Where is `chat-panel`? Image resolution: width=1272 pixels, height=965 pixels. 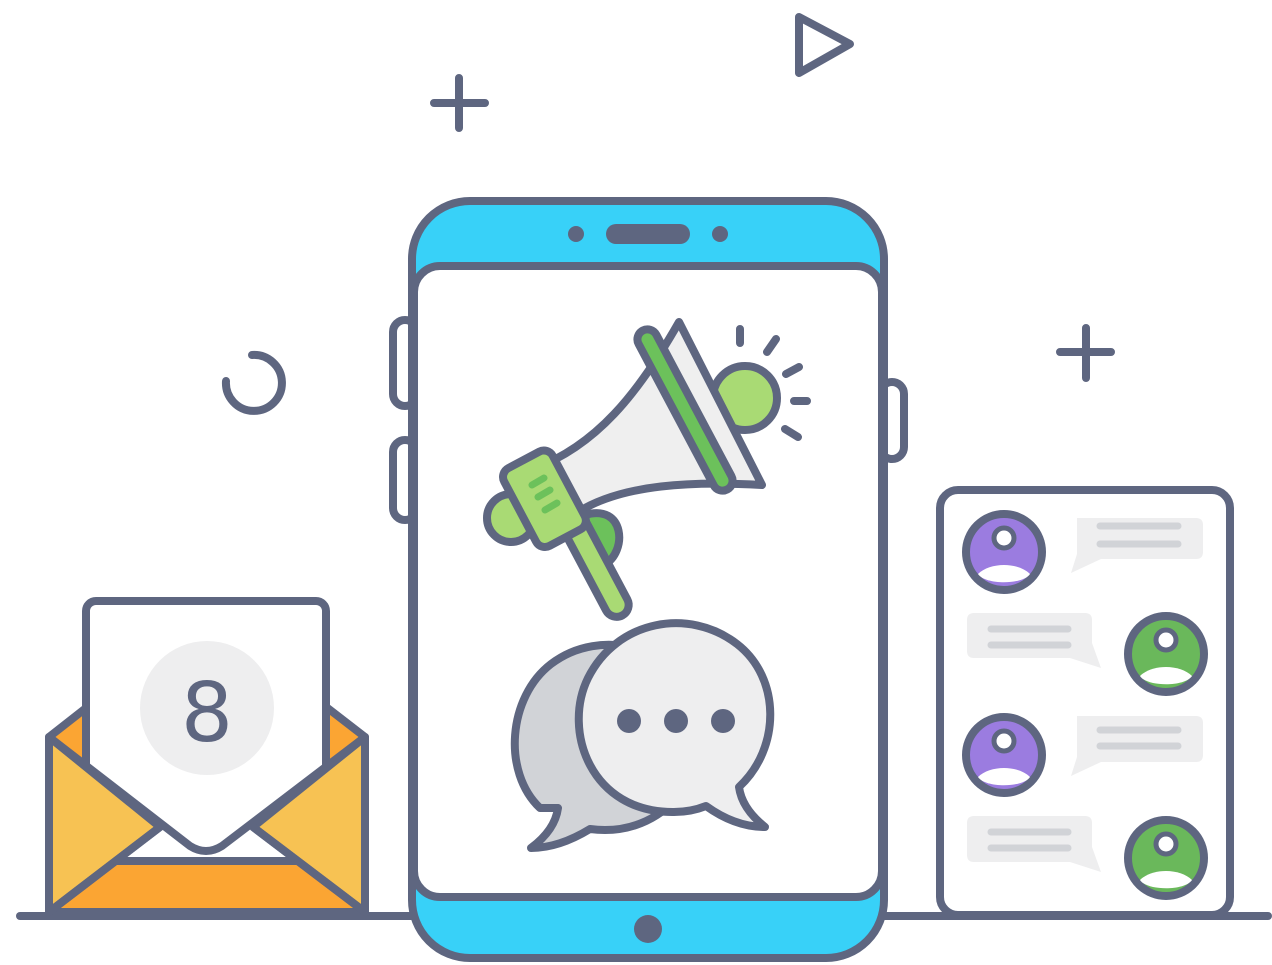 chat-panel is located at coordinates (1085, 702).